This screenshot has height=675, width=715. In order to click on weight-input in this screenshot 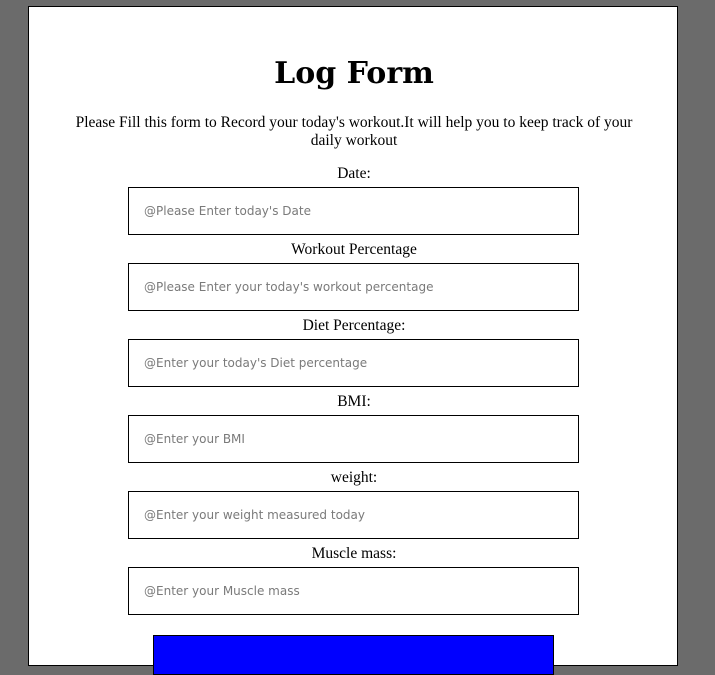, I will do `click(353, 515)`.